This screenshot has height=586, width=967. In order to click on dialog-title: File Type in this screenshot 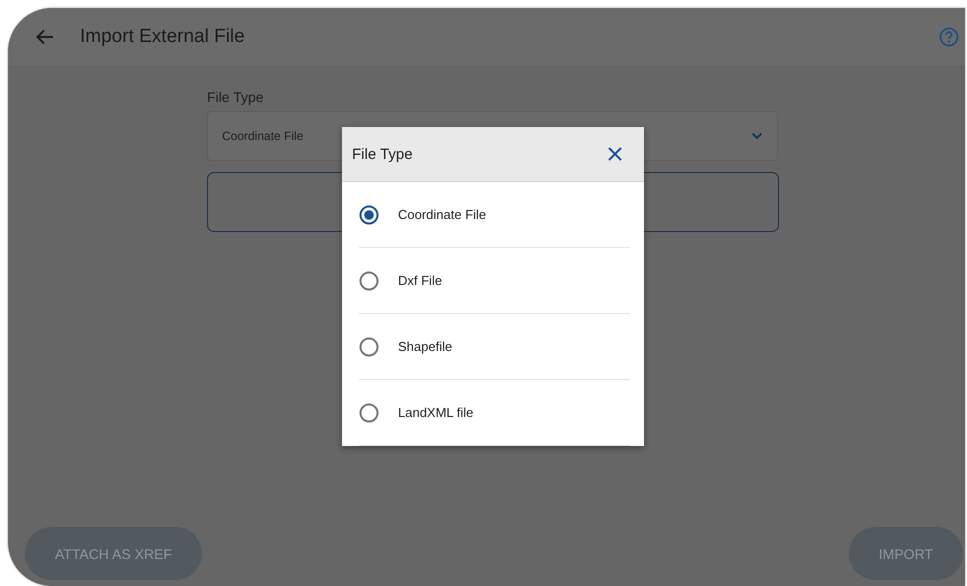, I will do `click(382, 154)`.